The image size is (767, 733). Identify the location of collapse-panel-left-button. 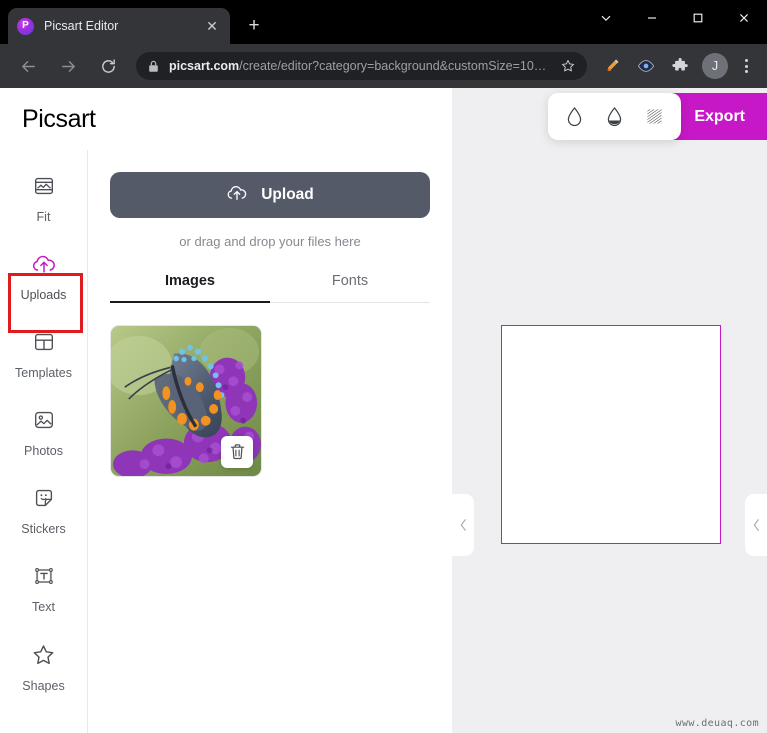
(463, 525).